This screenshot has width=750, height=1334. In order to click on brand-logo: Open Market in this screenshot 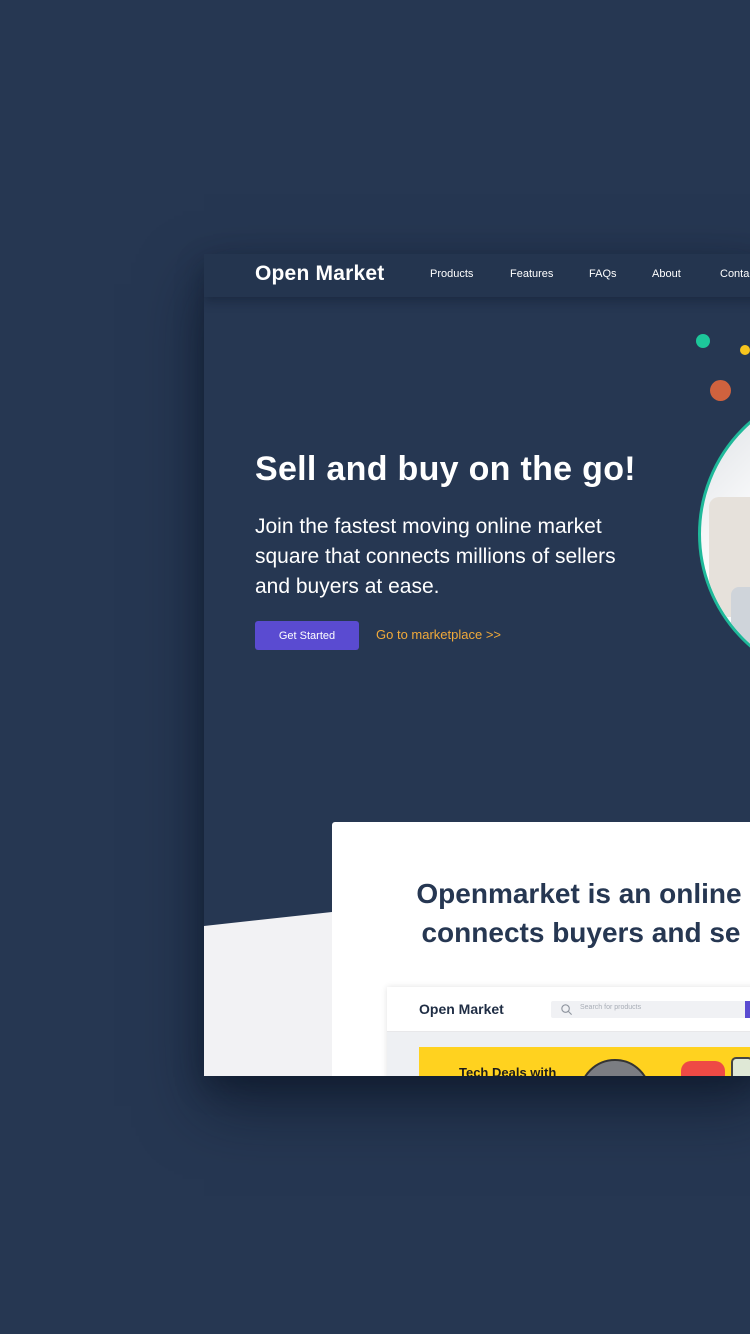, I will do `click(319, 274)`.